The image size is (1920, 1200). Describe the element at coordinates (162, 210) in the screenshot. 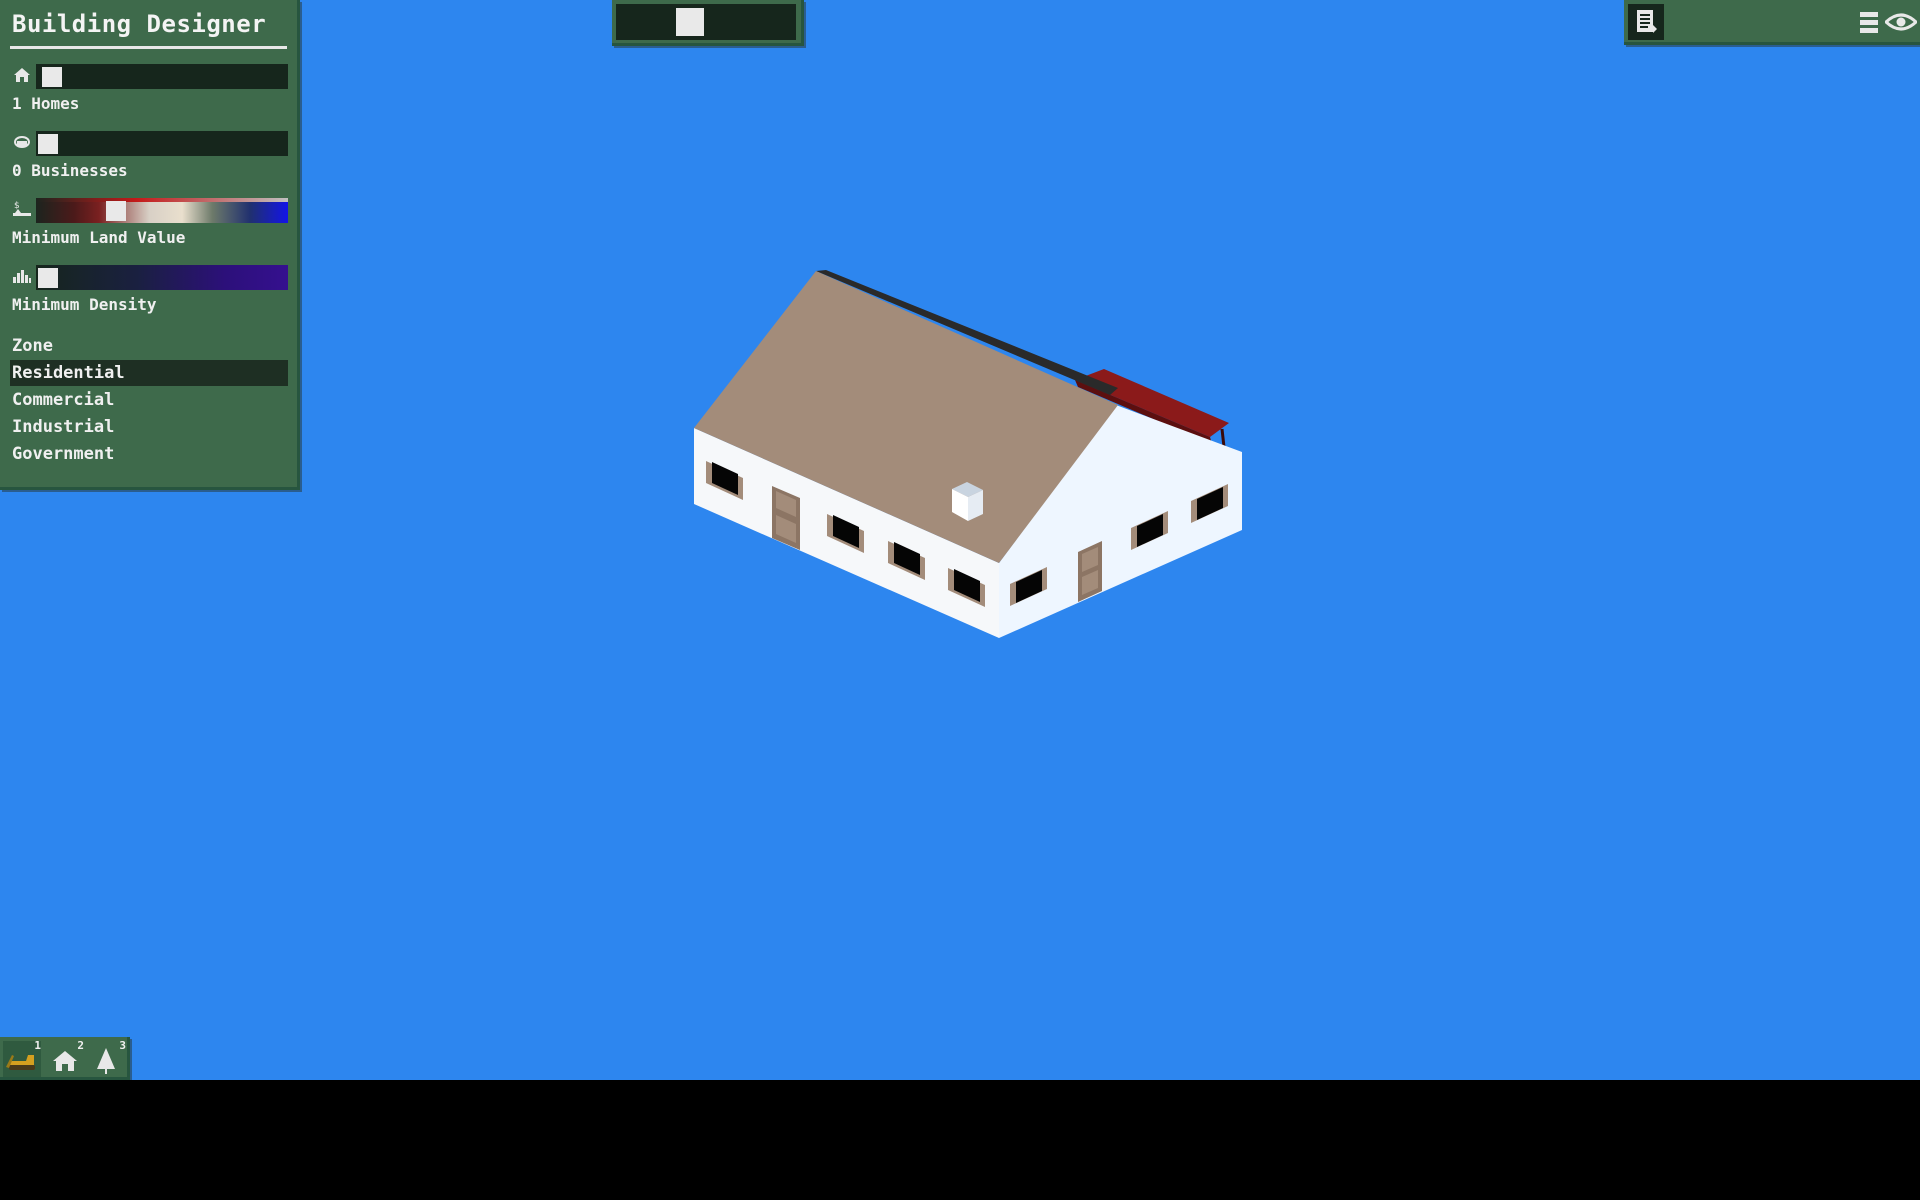

I see `land-value-slider` at that location.